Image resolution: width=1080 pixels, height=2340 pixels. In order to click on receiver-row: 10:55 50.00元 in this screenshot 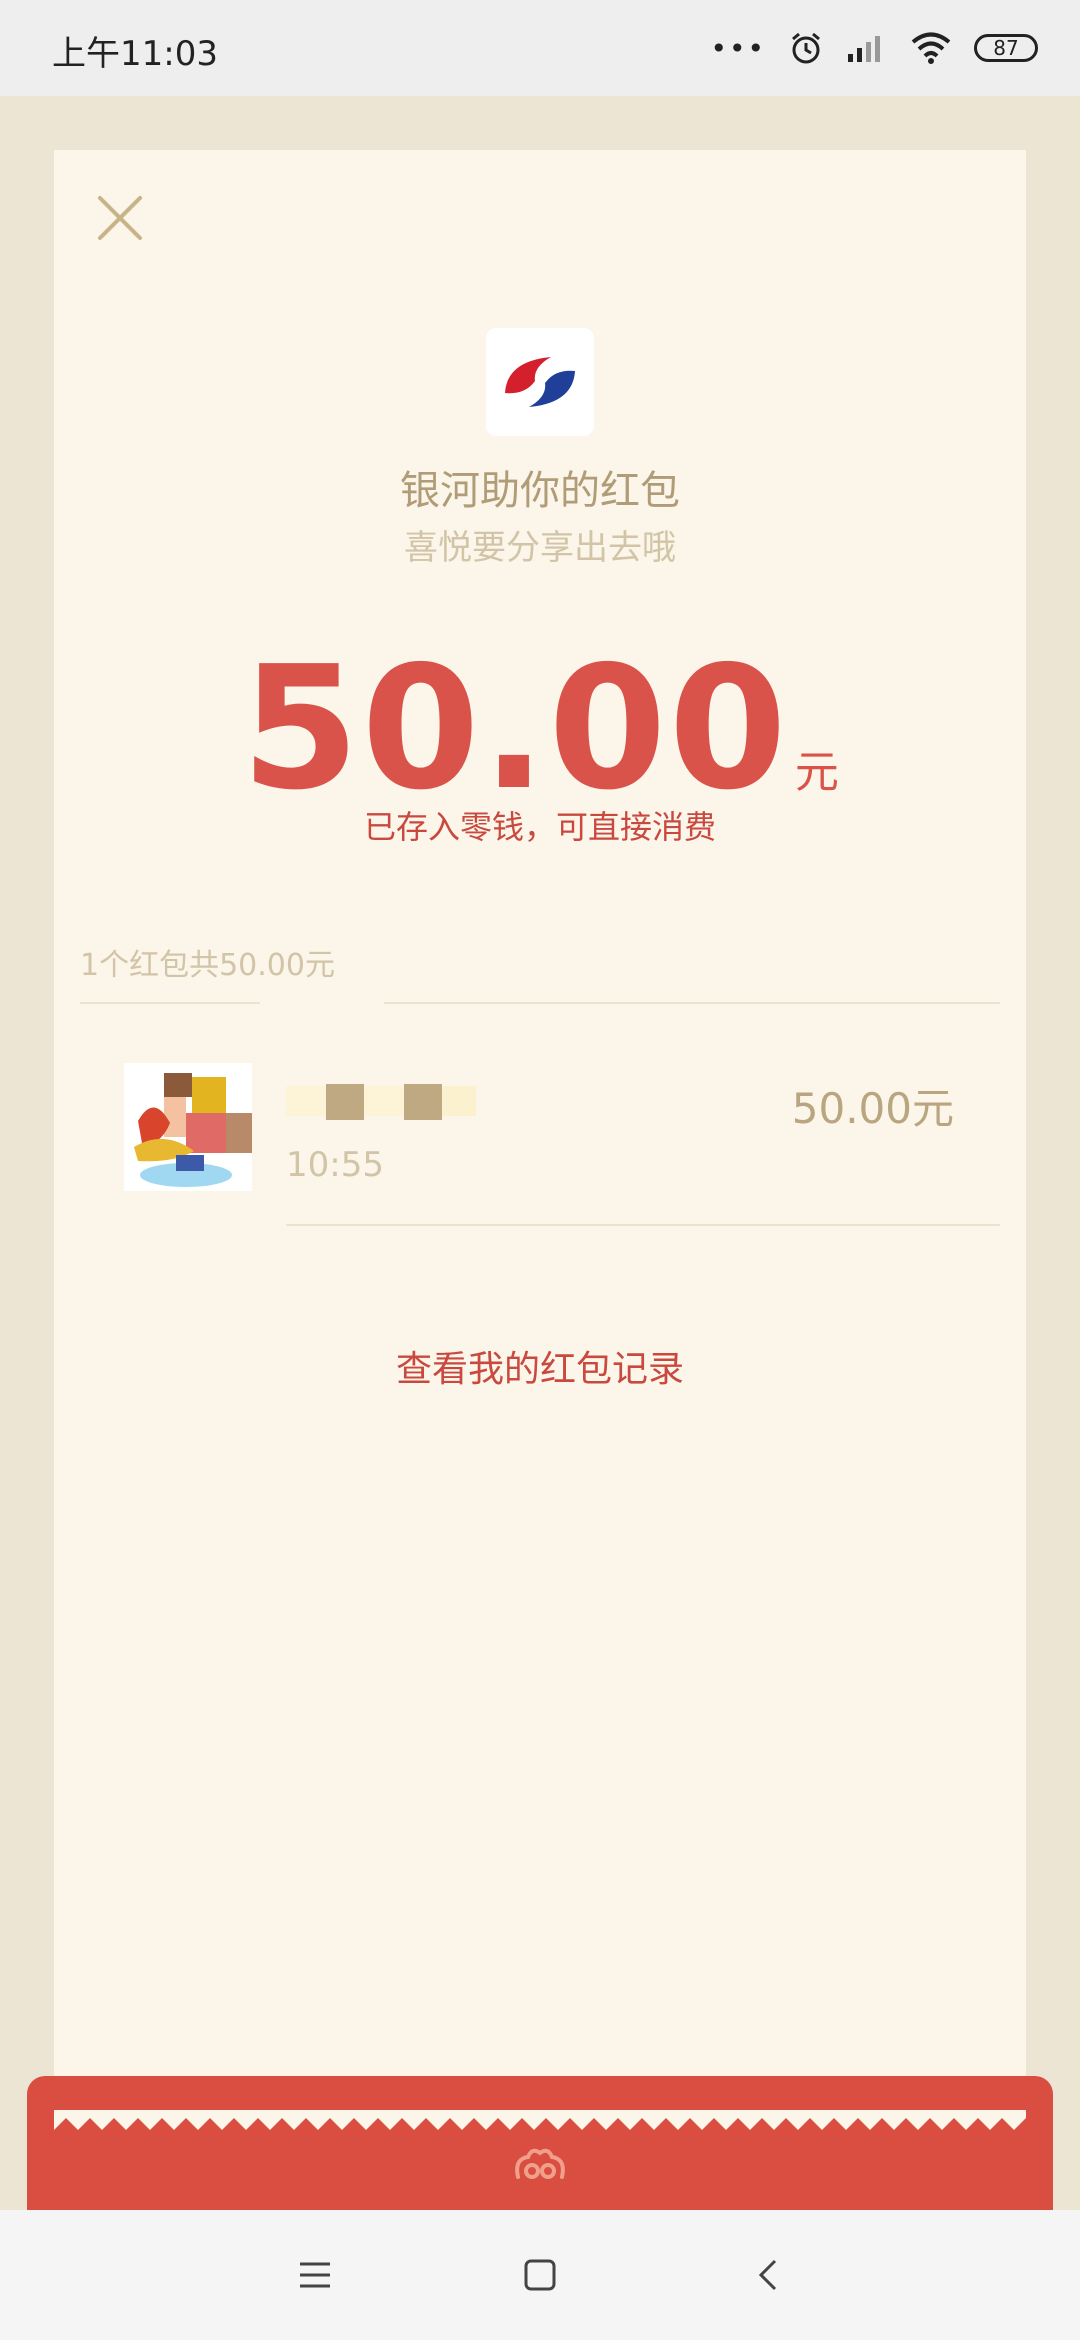, I will do `click(540, 1140)`.